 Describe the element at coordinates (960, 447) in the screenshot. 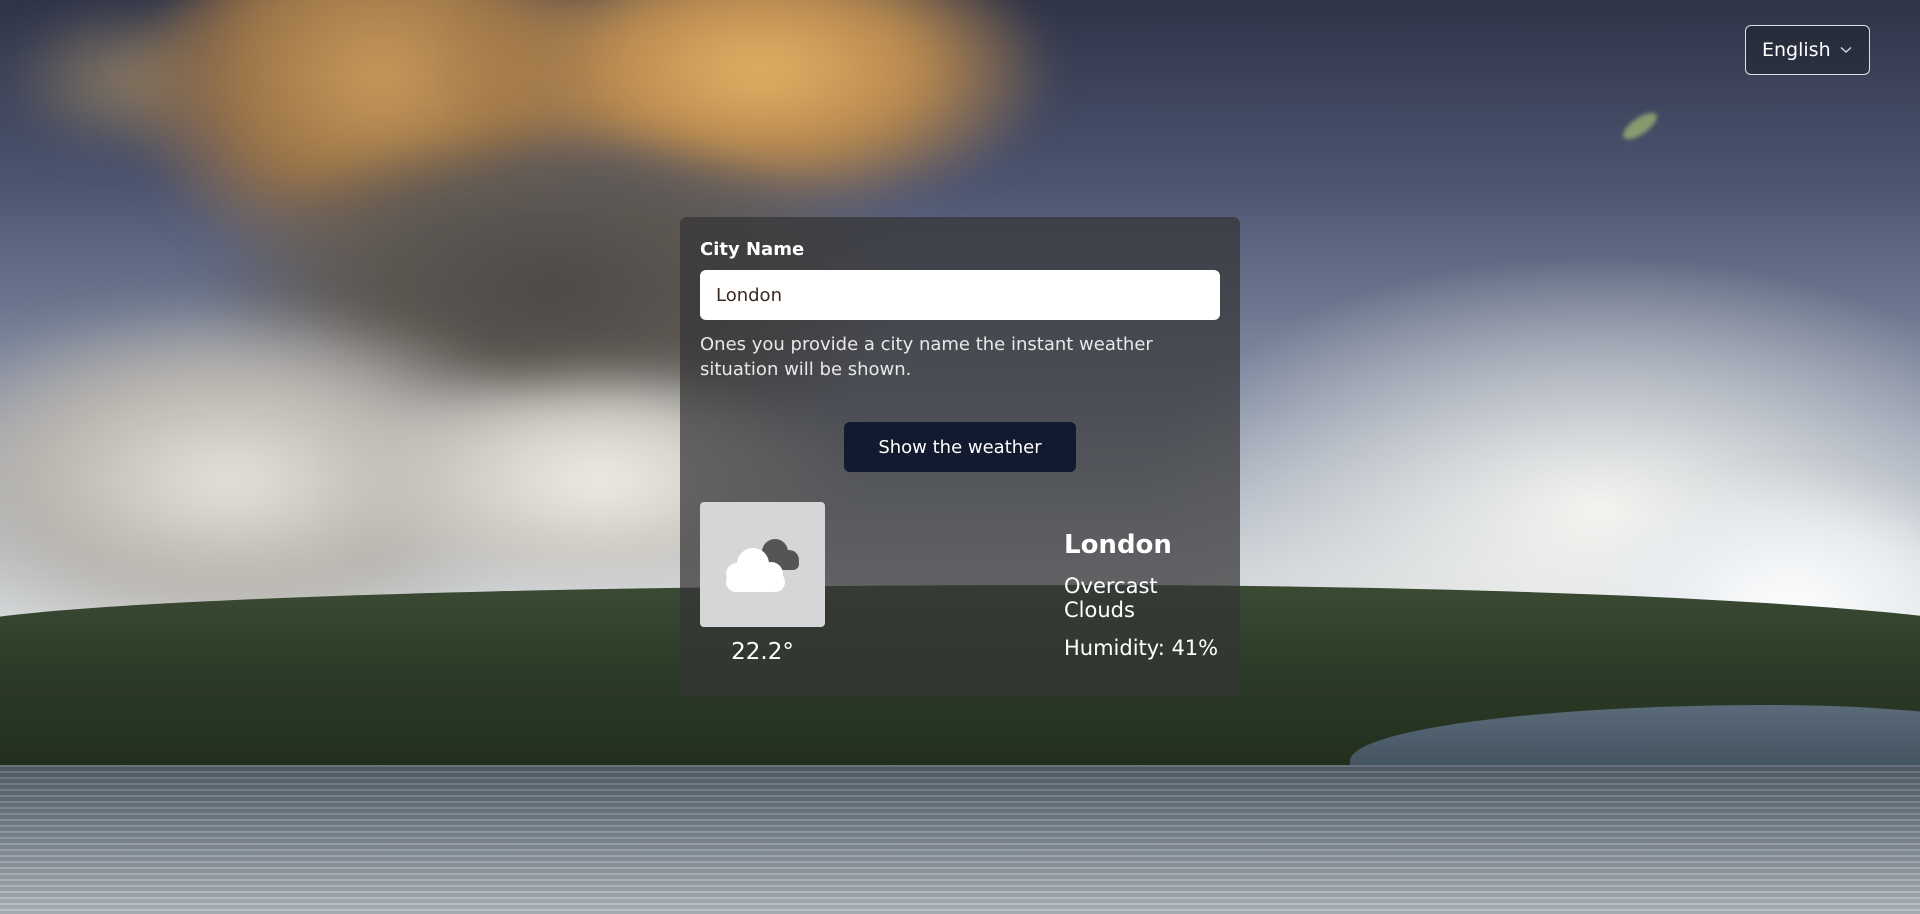

I see `show-weather-button: Show the weather` at that location.